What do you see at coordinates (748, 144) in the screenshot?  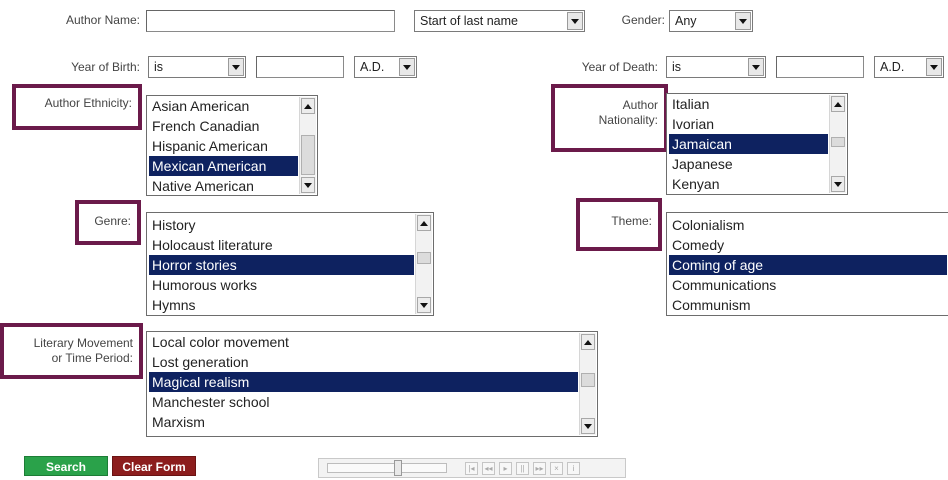 I see `list-item-selected: Jamaican` at bounding box center [748, 144].